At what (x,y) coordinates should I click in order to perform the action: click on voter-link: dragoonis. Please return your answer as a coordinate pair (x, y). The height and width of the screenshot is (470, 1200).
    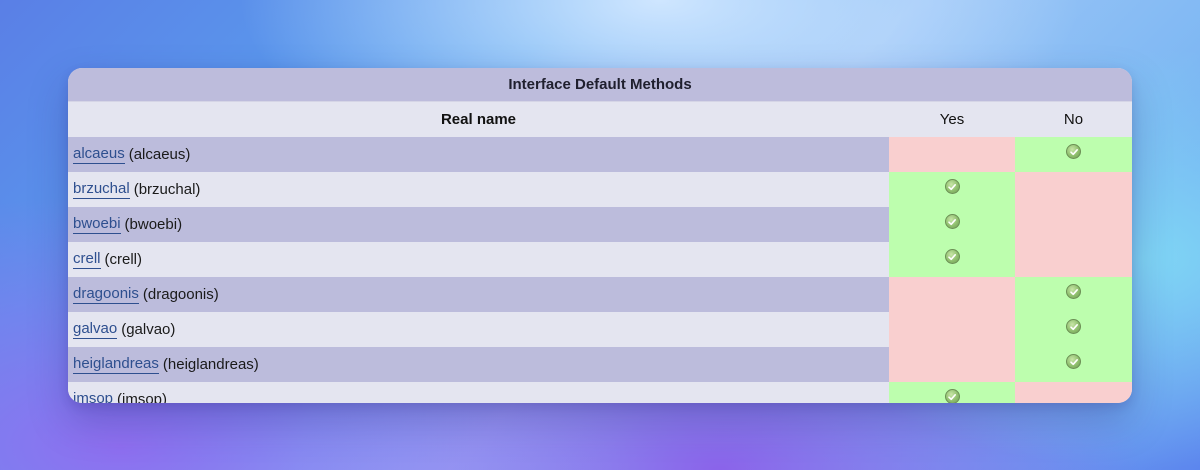
    Looking at the image, I should click on (106, 294).